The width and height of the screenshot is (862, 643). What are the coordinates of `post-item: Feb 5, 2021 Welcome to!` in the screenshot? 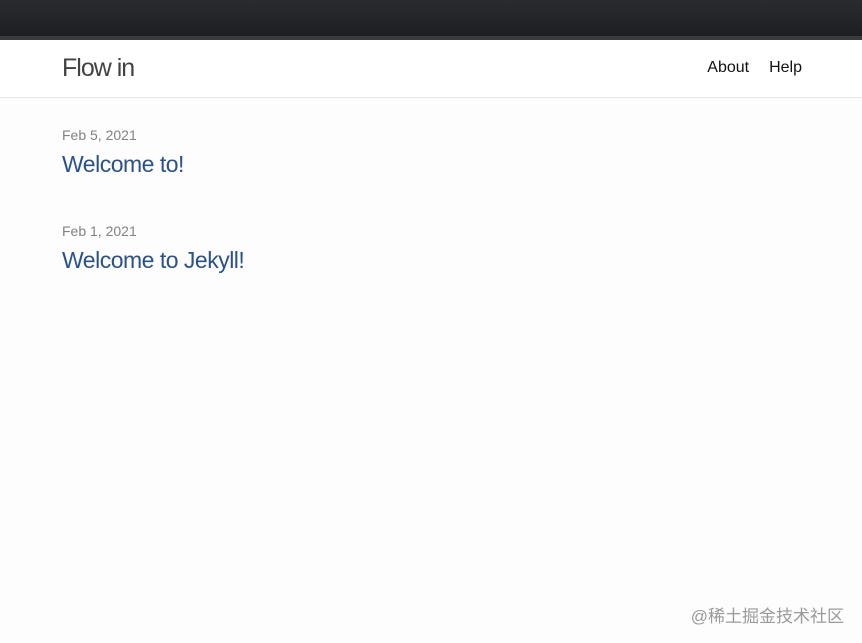 It's located at (153, 152).